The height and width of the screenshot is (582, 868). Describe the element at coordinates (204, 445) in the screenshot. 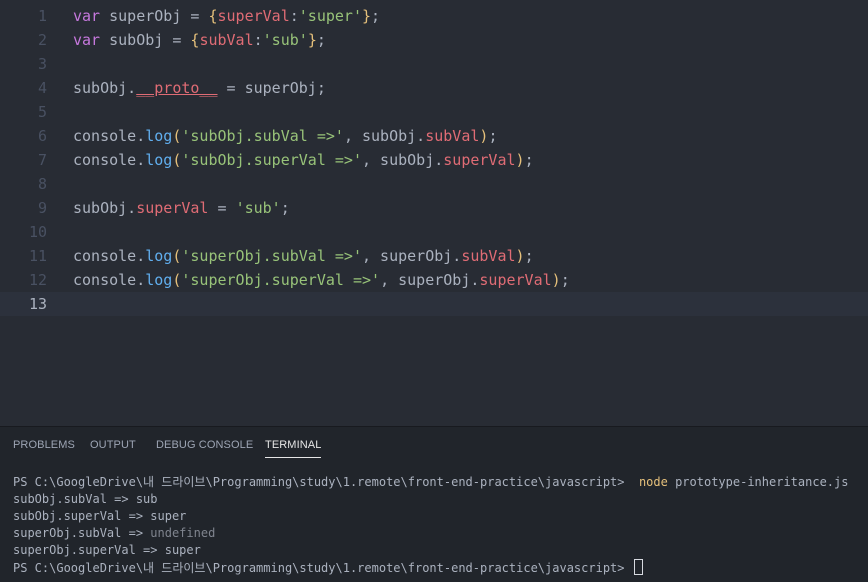

I see `tab-debug-console: DEBUG CONSOLE` at that location.